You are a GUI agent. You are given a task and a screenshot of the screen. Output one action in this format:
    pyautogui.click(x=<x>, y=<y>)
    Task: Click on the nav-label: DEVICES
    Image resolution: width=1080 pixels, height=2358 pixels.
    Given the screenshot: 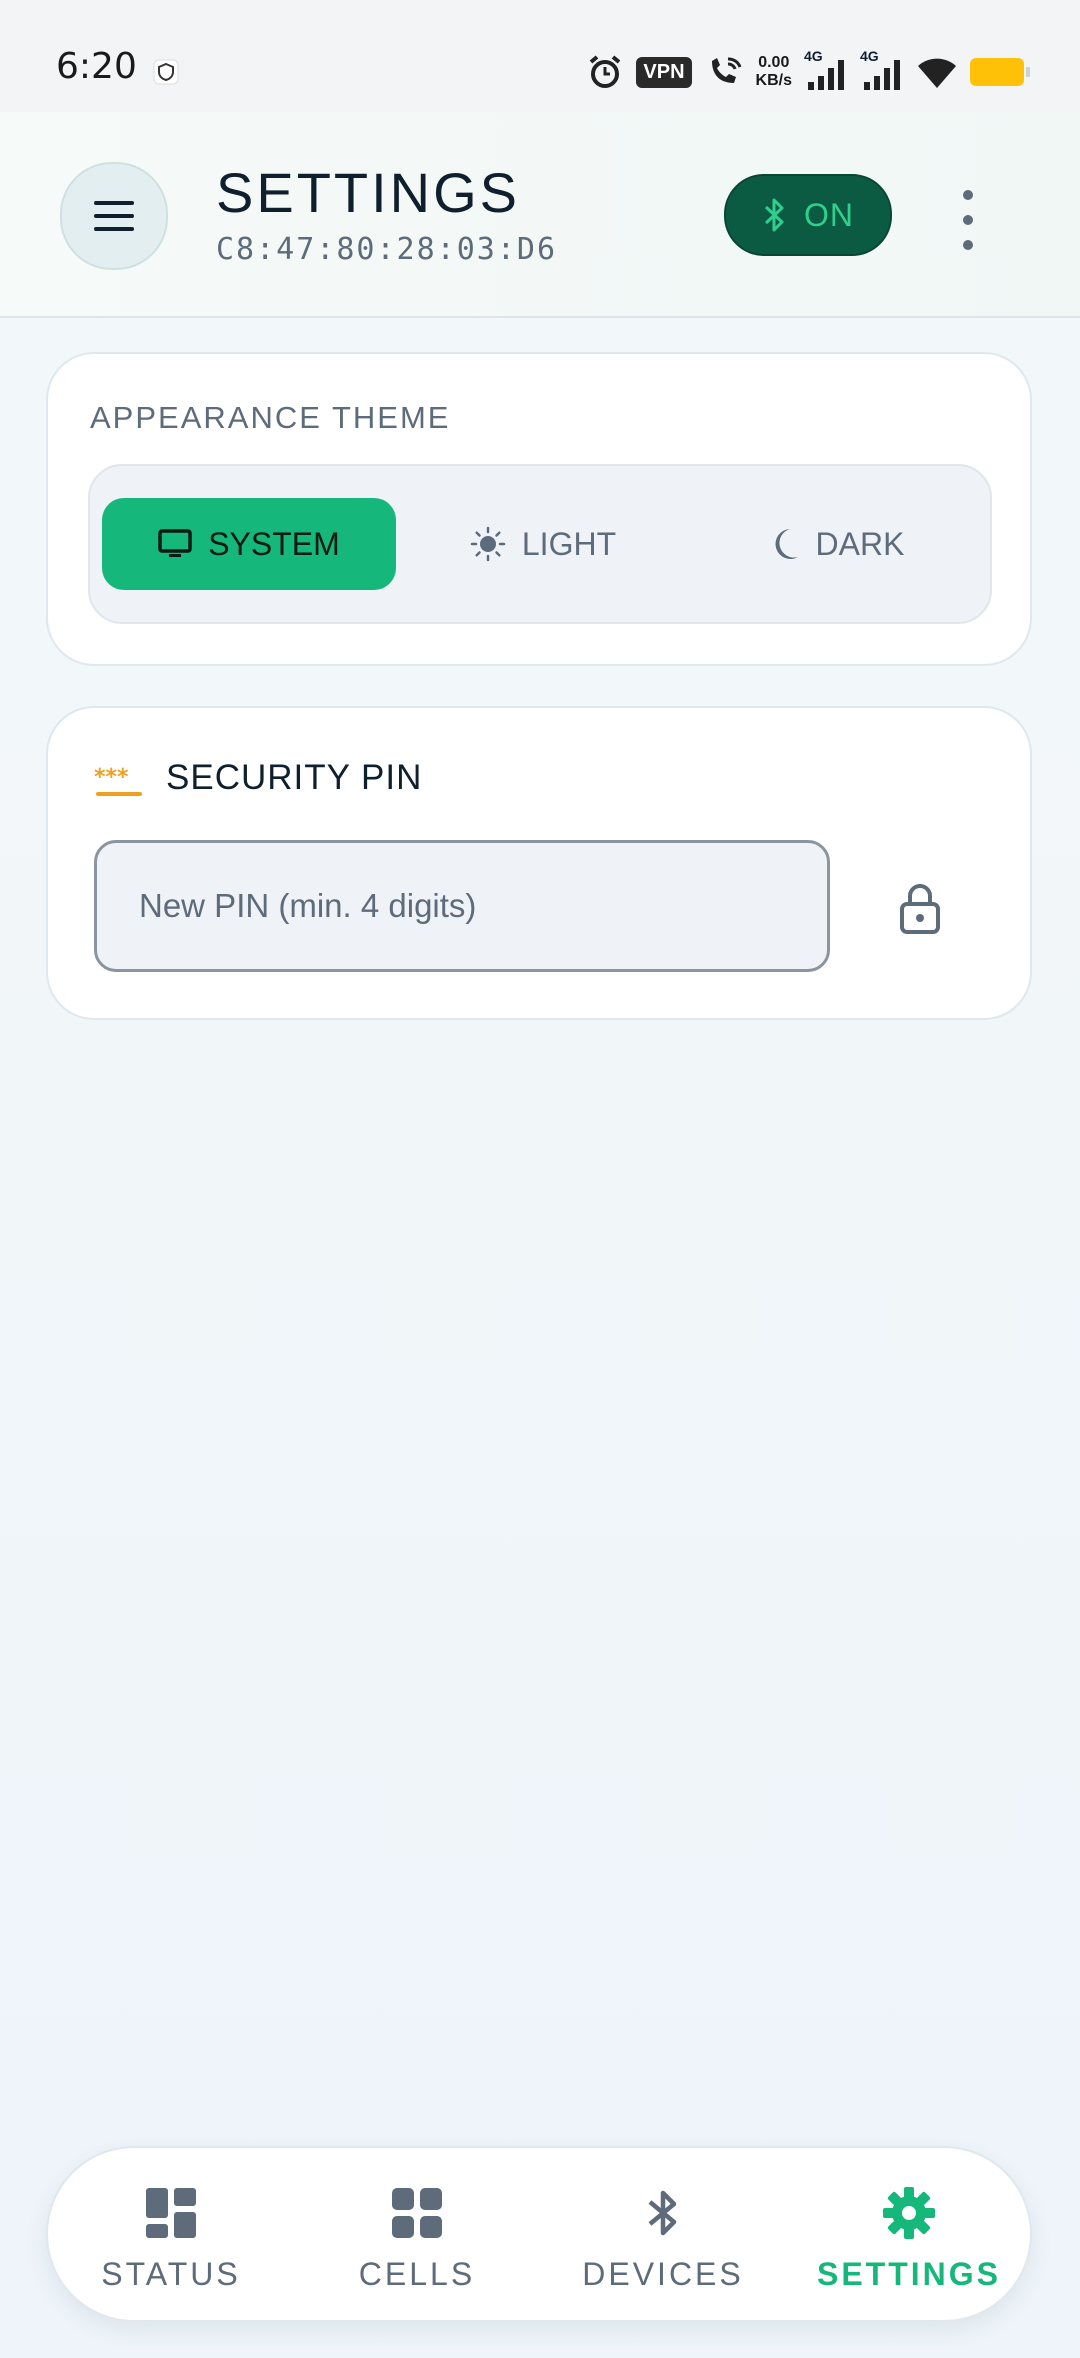 What is the action you would take?
    pyautogui.click(x=663, y=2274)
    